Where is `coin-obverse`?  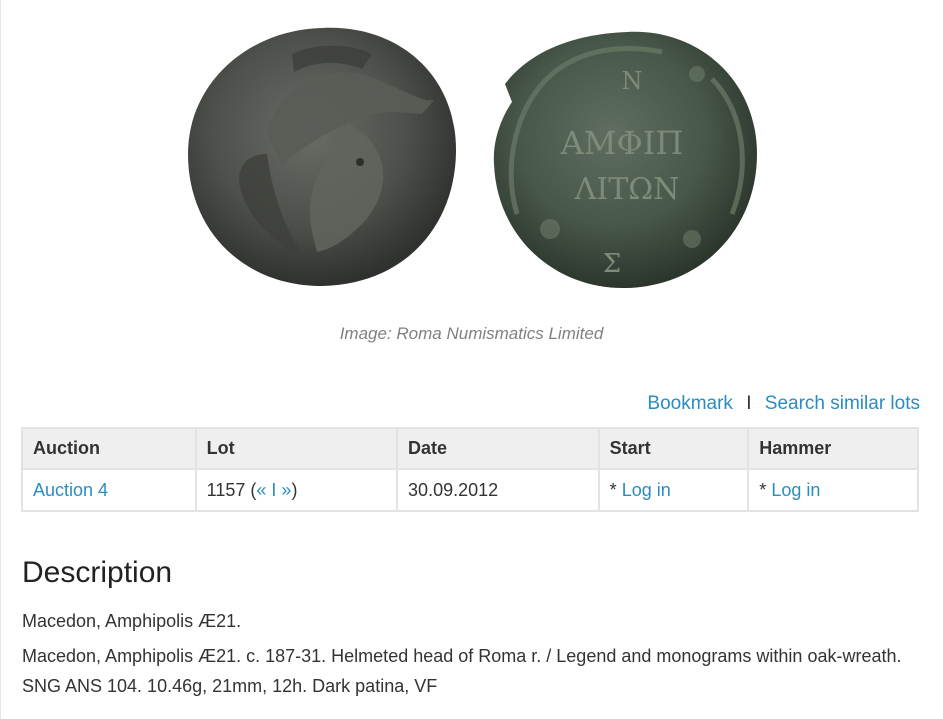 coin-obverse is located at coordinates (322, 157).